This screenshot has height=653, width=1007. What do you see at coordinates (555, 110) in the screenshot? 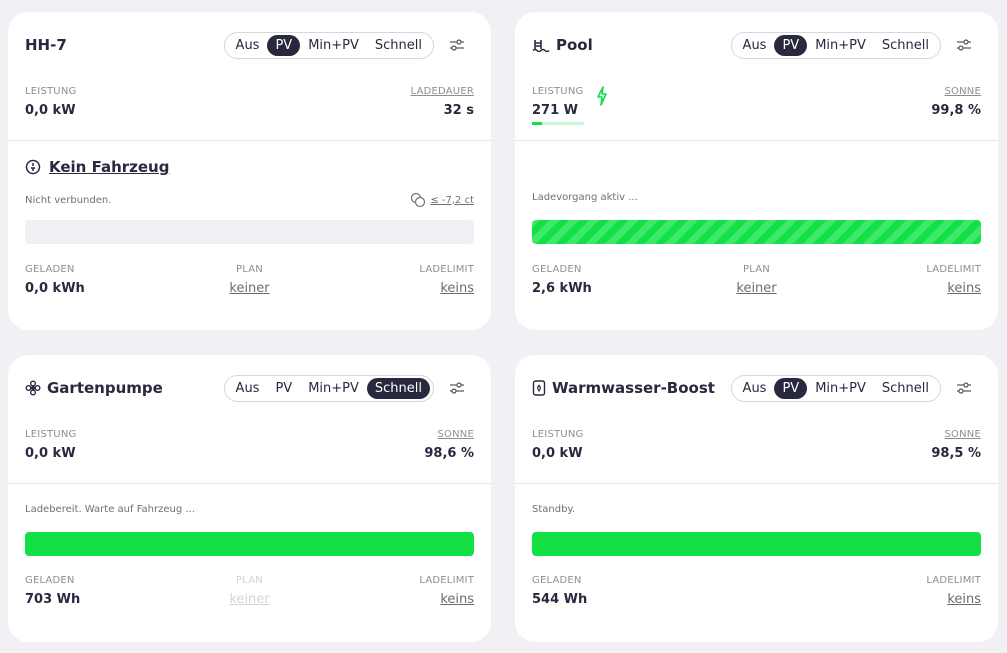
I see `power-value: 271 W` at bounding box center [555, 110].